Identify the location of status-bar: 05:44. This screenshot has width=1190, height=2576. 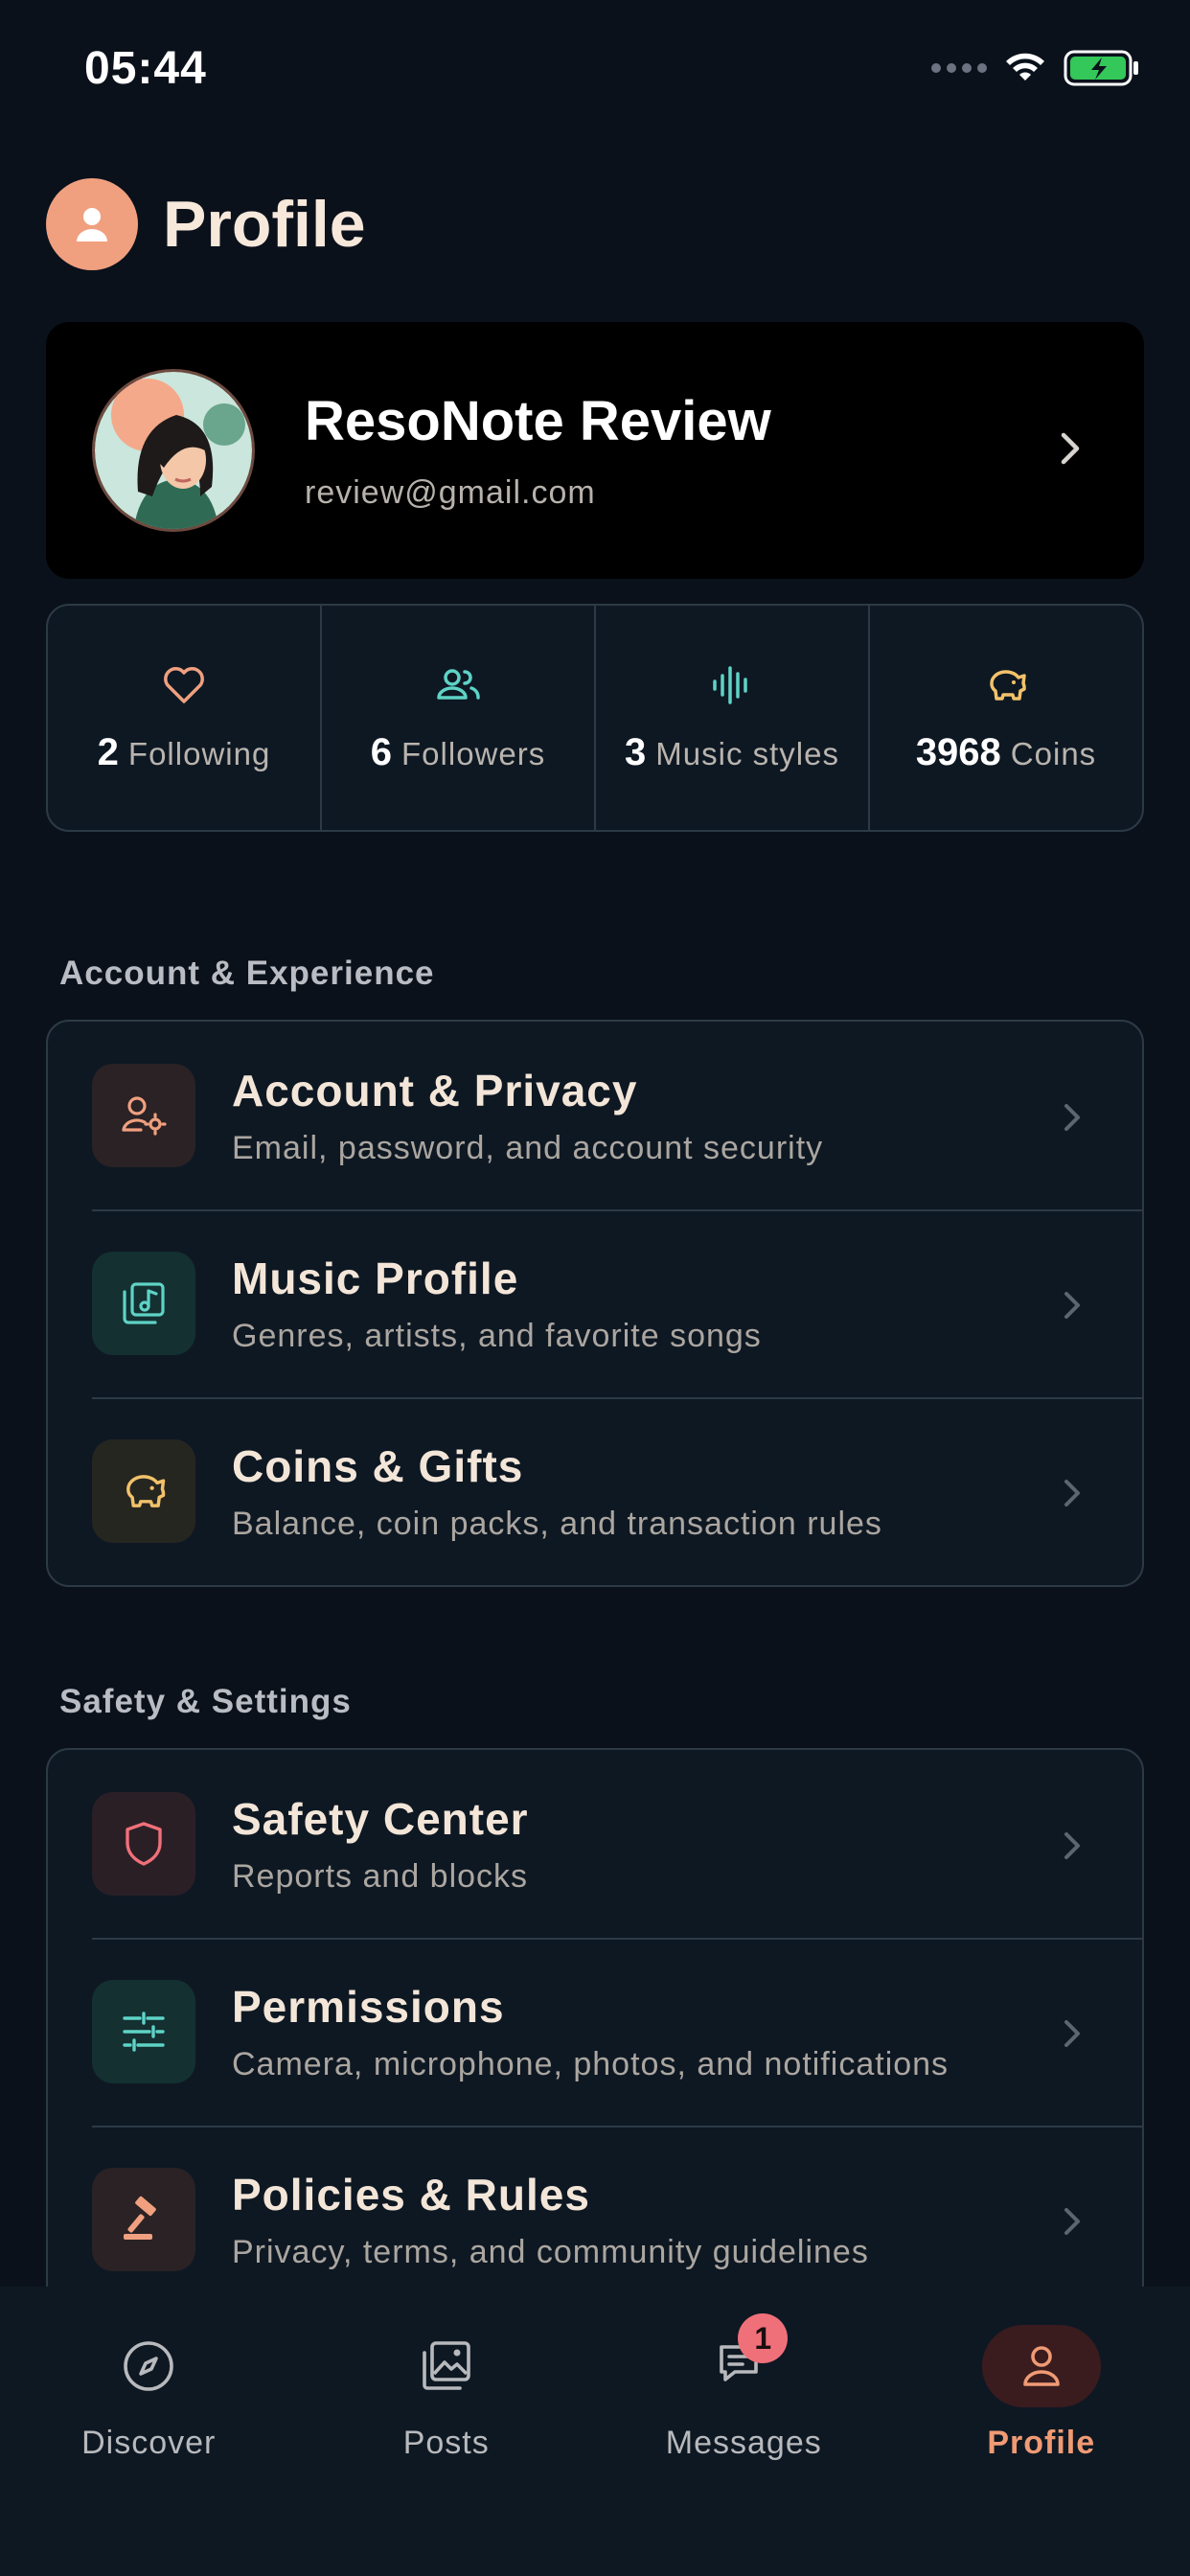
(595, 72).